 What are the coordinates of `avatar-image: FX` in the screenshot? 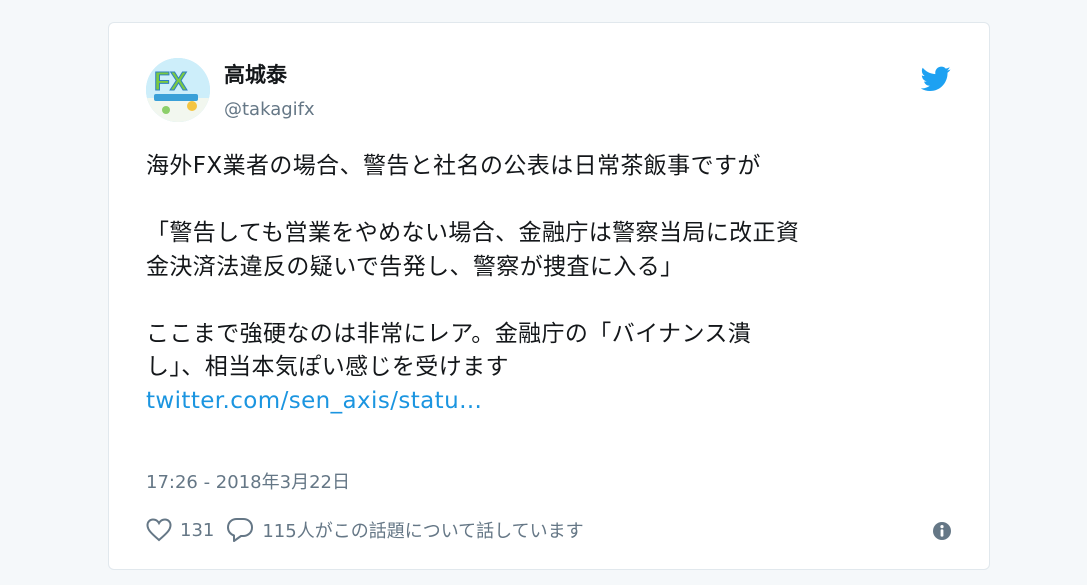 It's located at (178, 90).